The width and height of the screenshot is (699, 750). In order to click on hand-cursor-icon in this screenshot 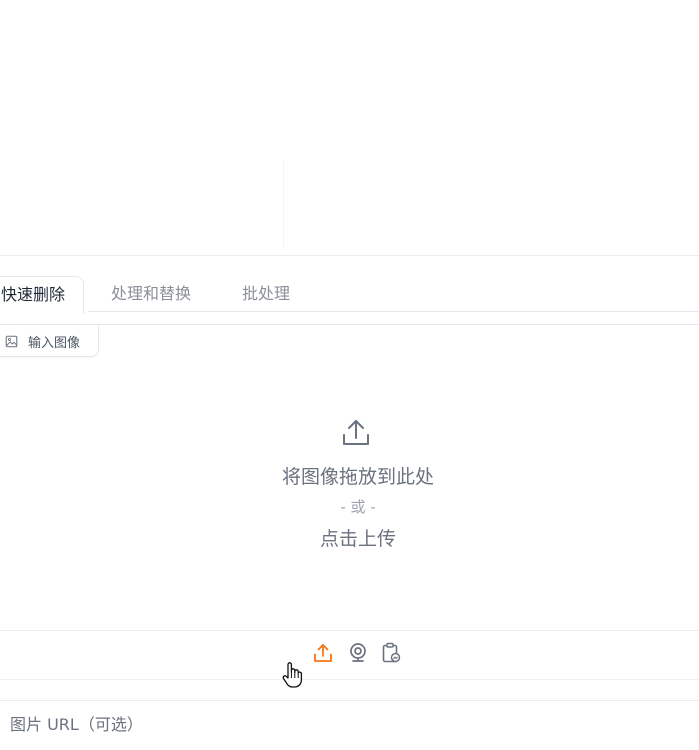, I will do `click(292, 675)`.